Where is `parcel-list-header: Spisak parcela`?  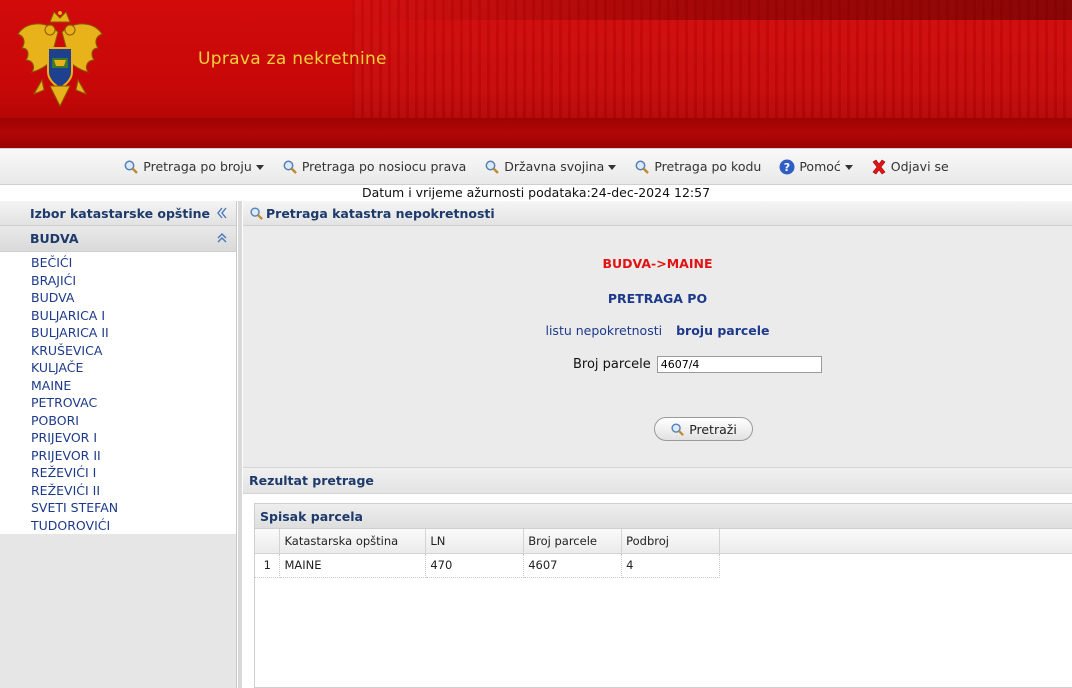 parcel-list-header: Spisak parcela is located at coordinates (663, 516).